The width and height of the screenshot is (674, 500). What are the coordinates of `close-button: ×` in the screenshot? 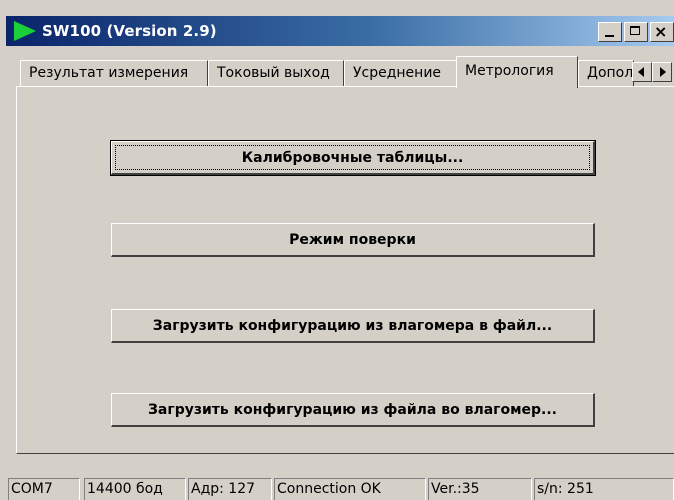 It's located at (662, 32).